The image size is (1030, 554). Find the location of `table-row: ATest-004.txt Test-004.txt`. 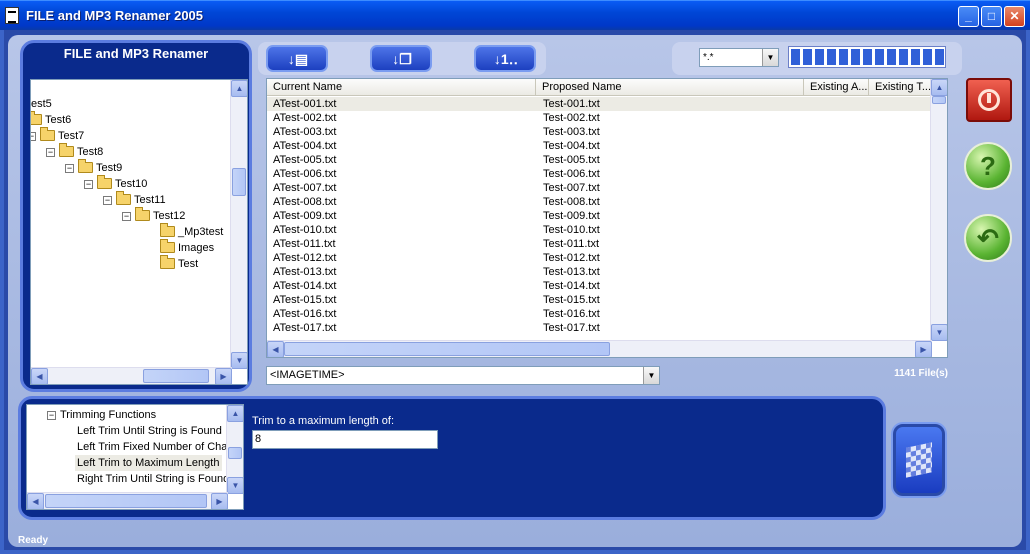

table-row: ATest-004.txt Test-004.txt is located at coordinates (599, 146).